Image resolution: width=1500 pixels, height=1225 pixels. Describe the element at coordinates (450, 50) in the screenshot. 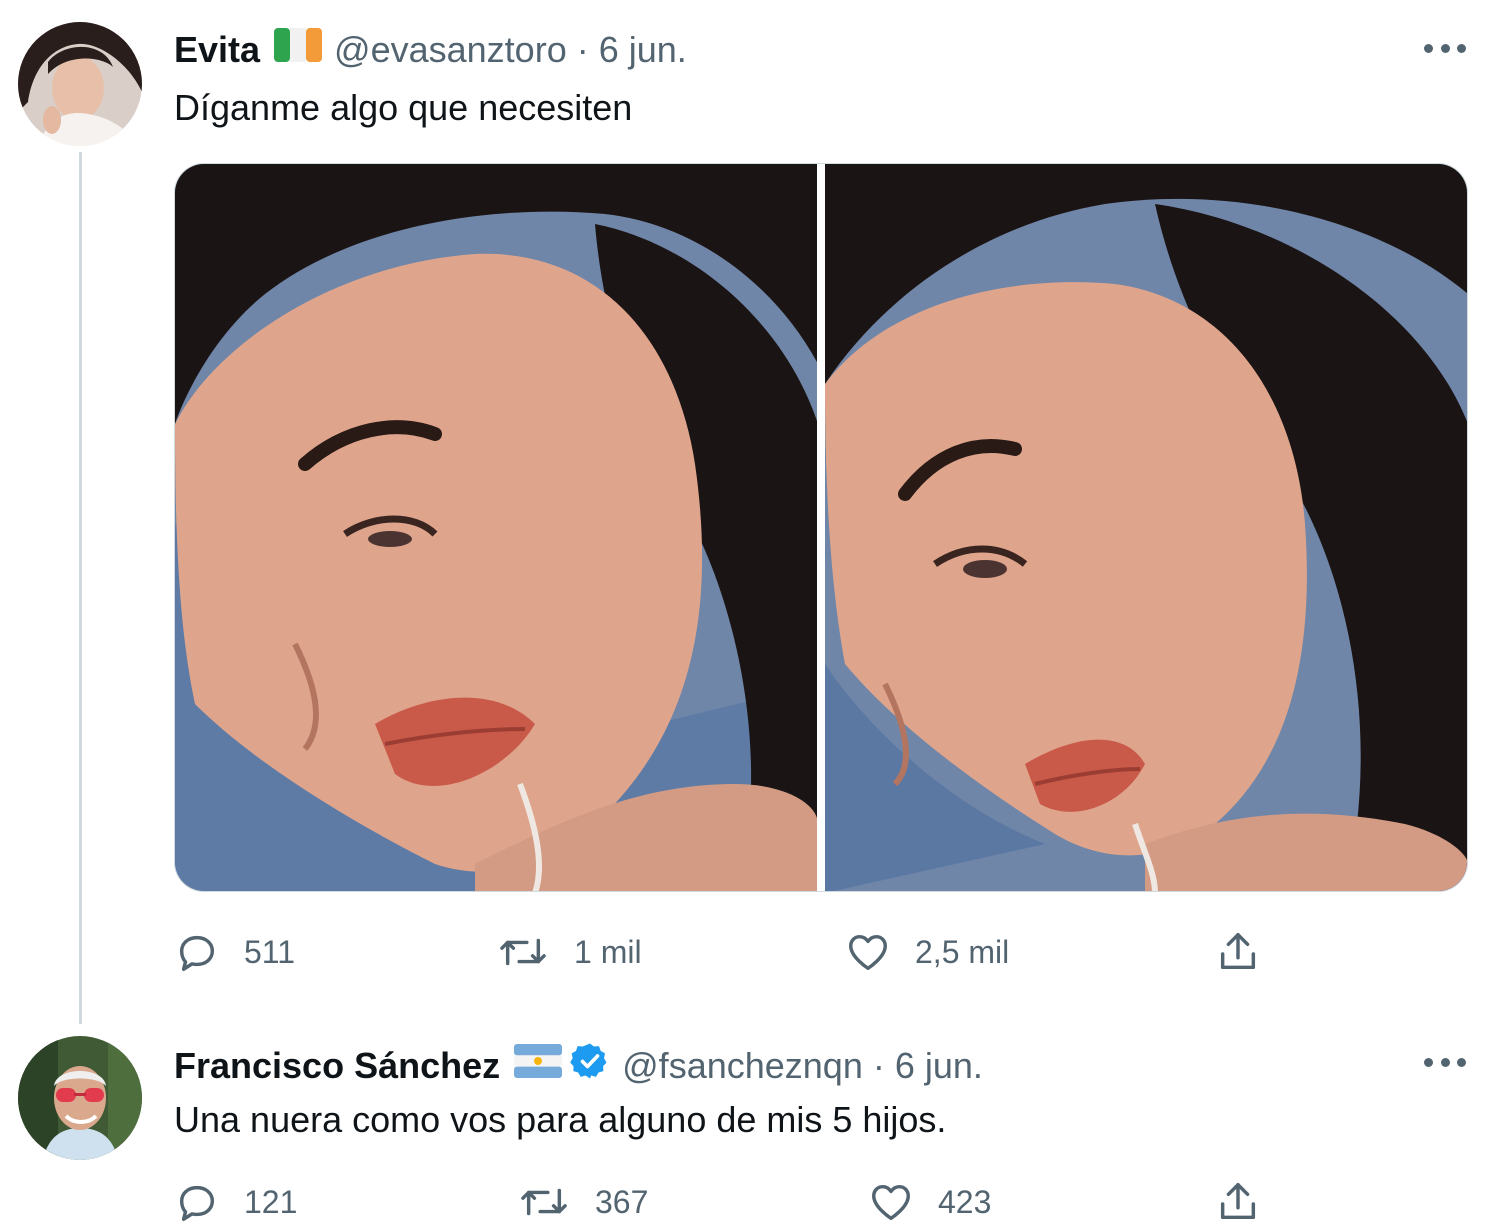

I see `author-handle: @evasanztoro` at that location.